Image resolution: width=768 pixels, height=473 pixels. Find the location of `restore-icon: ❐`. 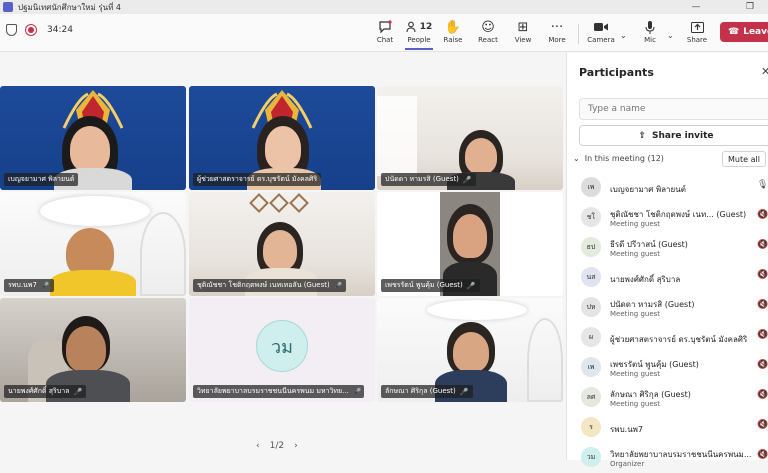

restore-icon: ❐ is located at coordinates (750, 7).